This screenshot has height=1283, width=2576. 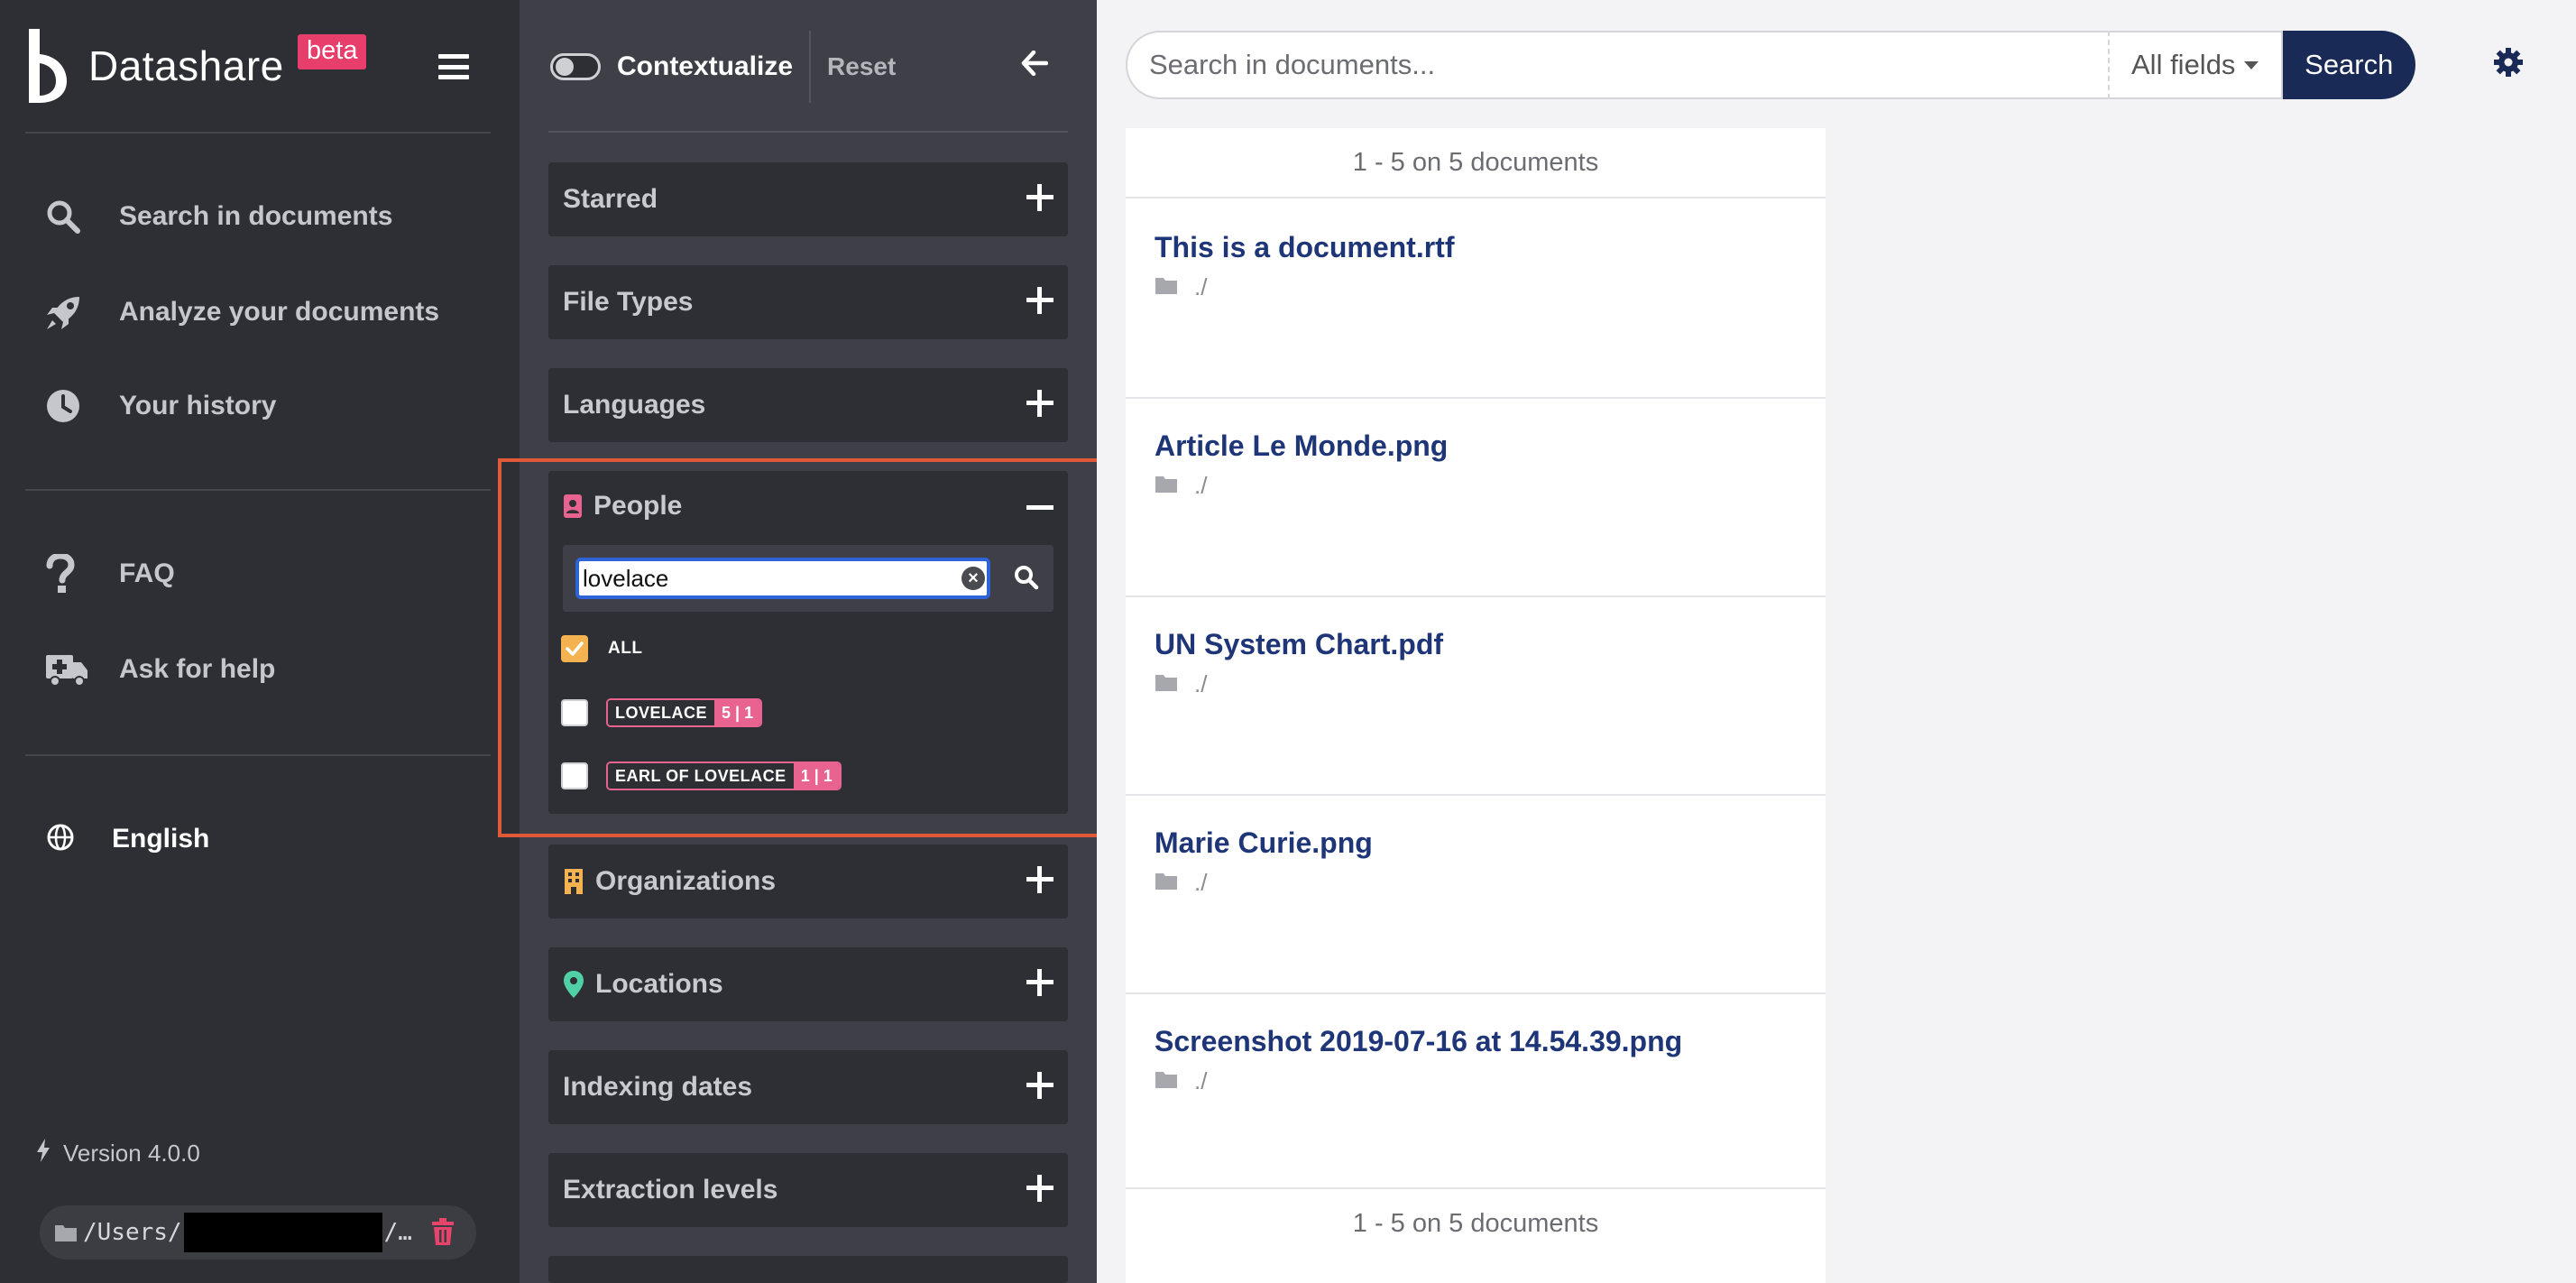 I want to click on nav-item-analyze: Analyze your documents, so click(x=242, y=312).